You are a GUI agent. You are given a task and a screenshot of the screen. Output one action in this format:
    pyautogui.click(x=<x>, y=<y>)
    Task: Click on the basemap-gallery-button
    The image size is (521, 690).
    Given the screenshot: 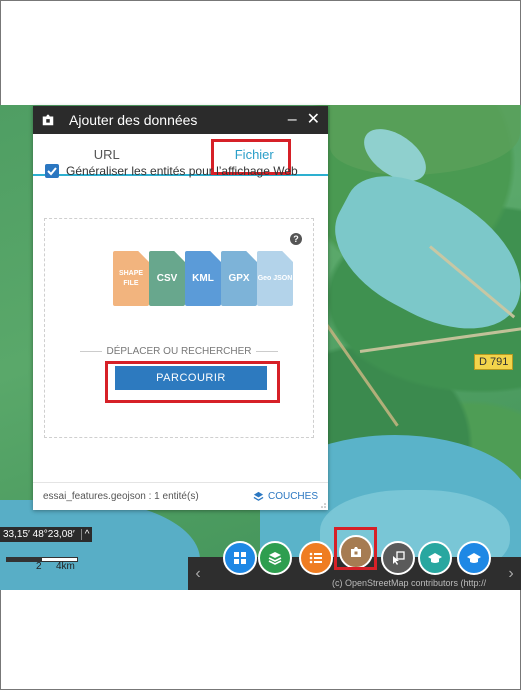 What is the action you would take?
    pyautogui.click(x=240, y=558)
    